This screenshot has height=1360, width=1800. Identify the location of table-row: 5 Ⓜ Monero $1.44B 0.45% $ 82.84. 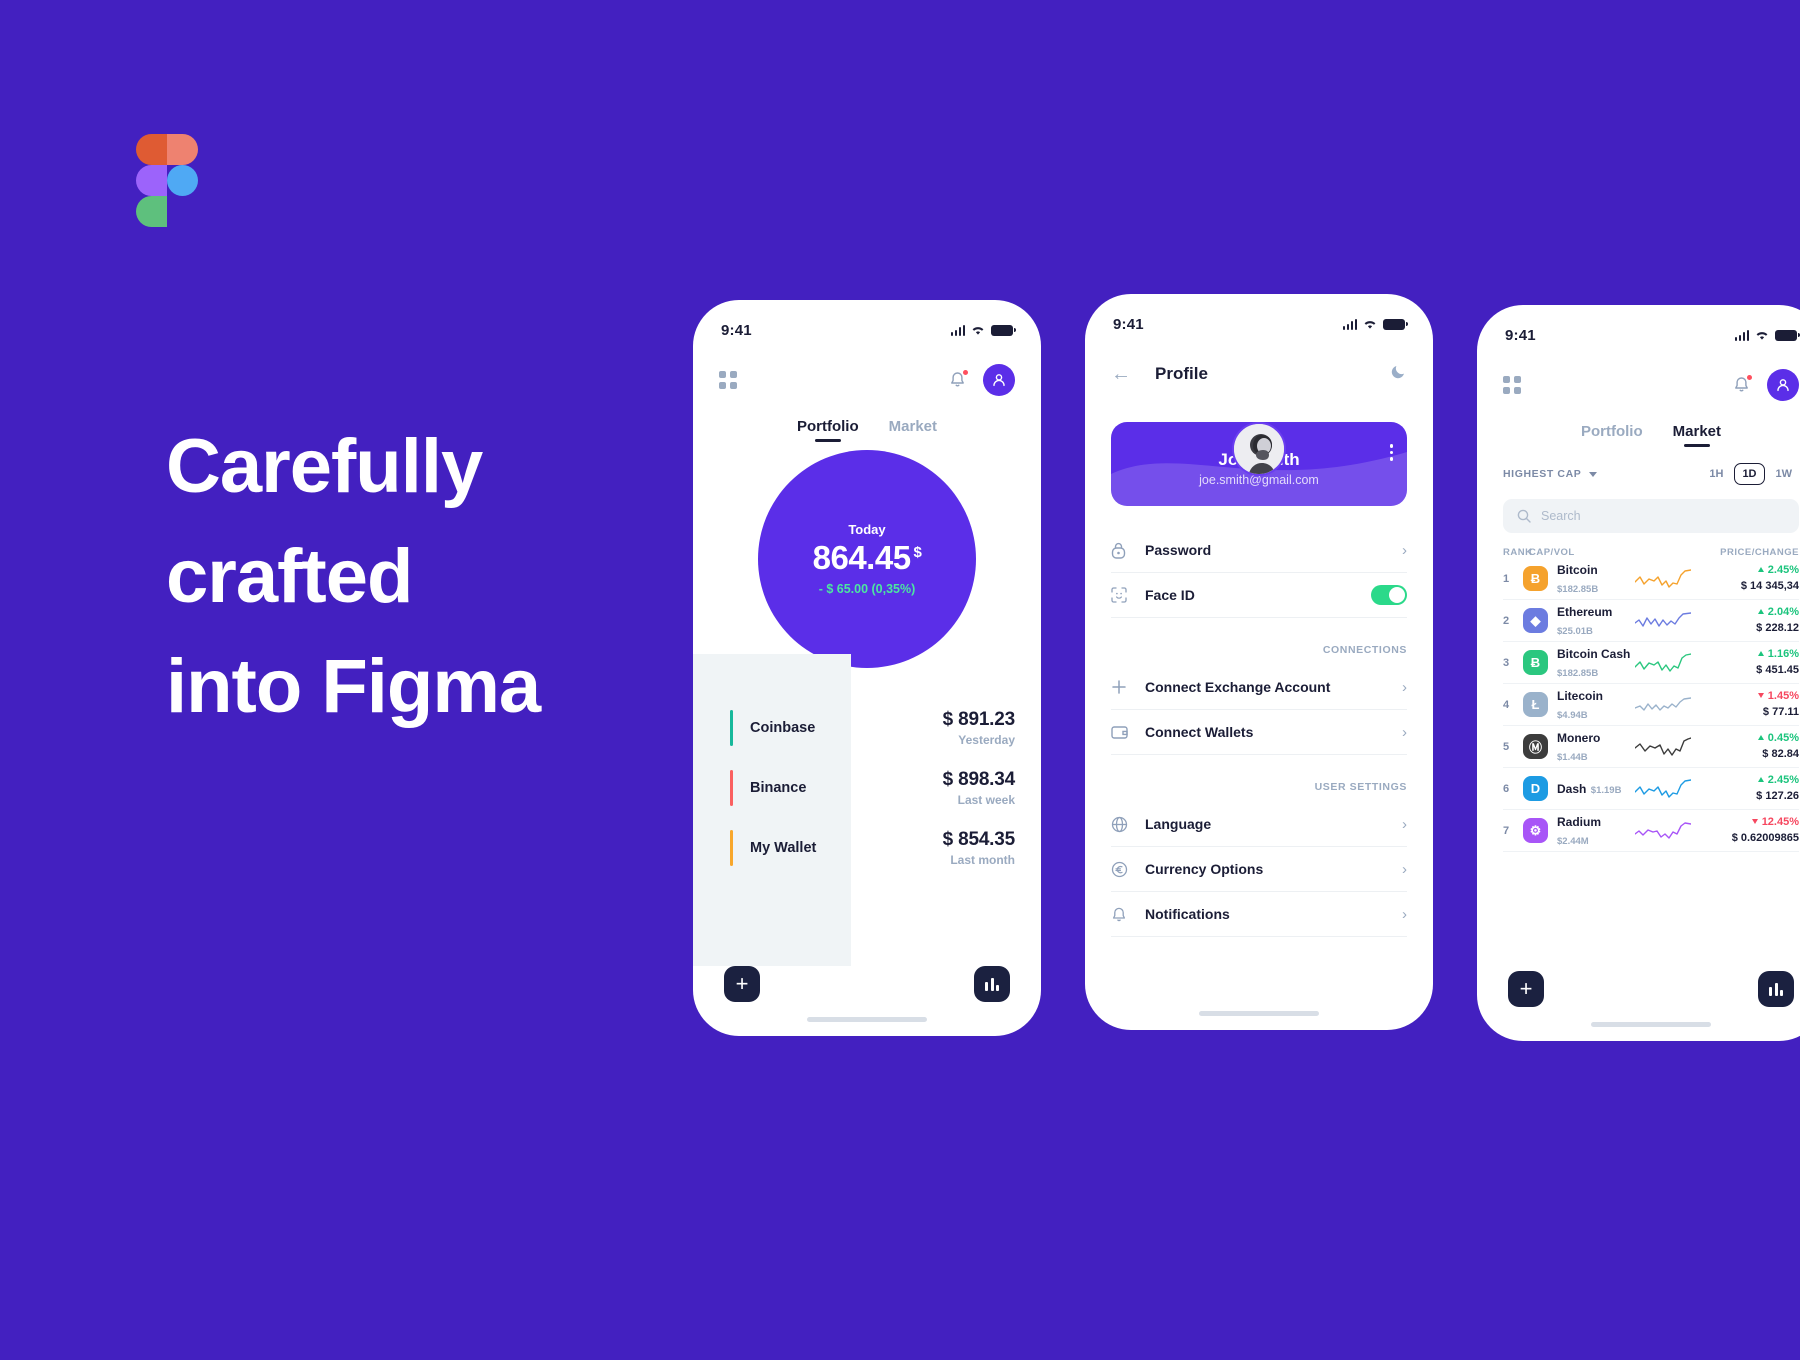
(1651, 747).